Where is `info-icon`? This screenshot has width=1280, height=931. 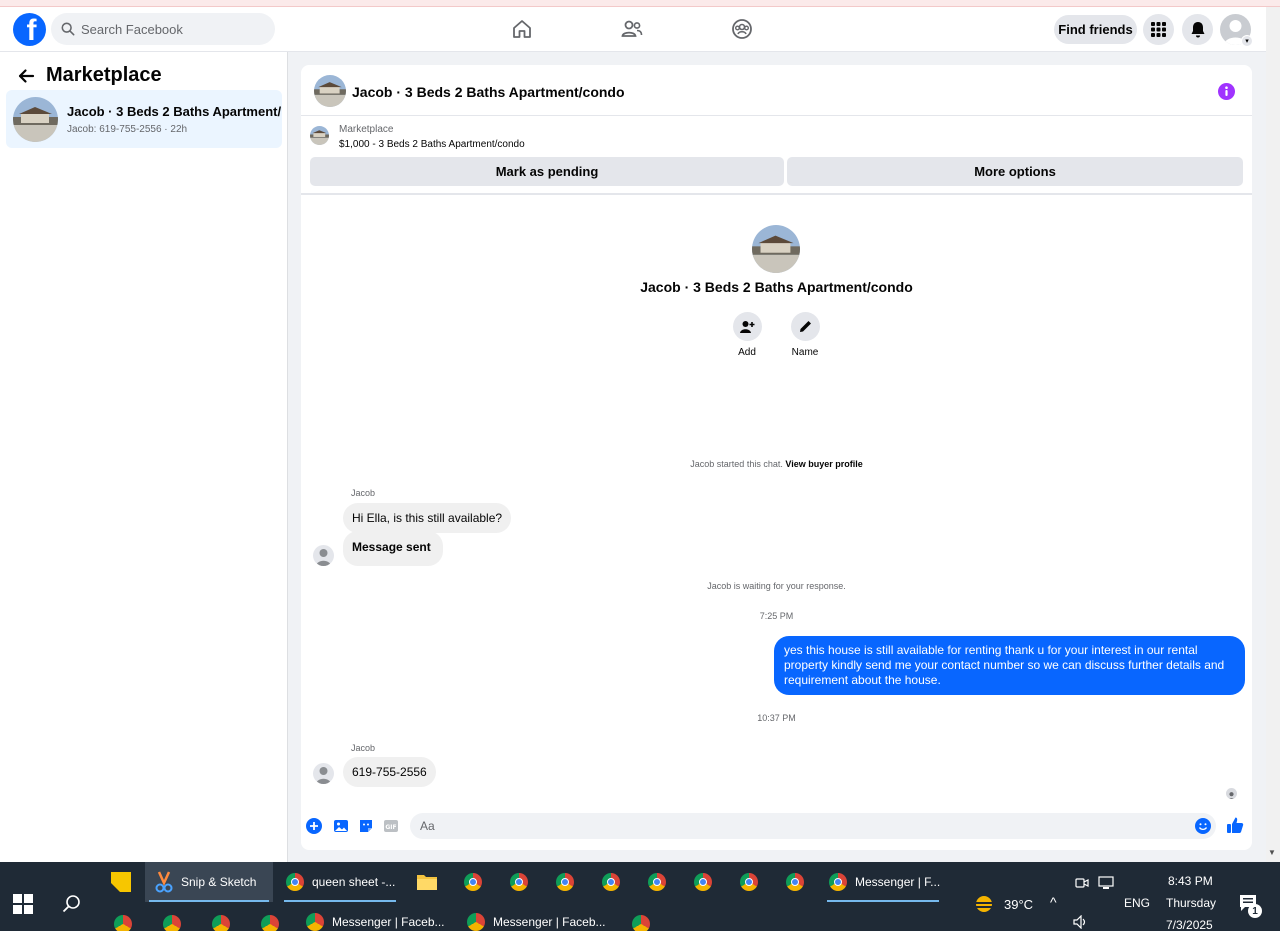
info-icon is located at coordinates (1226, 91).